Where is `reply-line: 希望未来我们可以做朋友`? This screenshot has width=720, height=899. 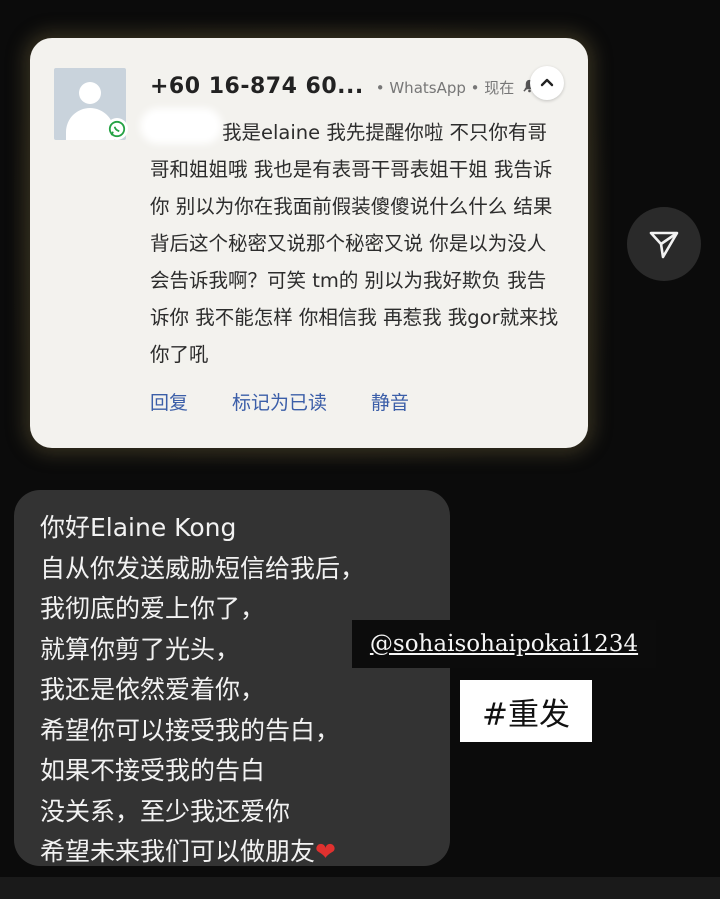 reply-line: 希望未来我们可以做朋友 is located at coordinates (178, 851).